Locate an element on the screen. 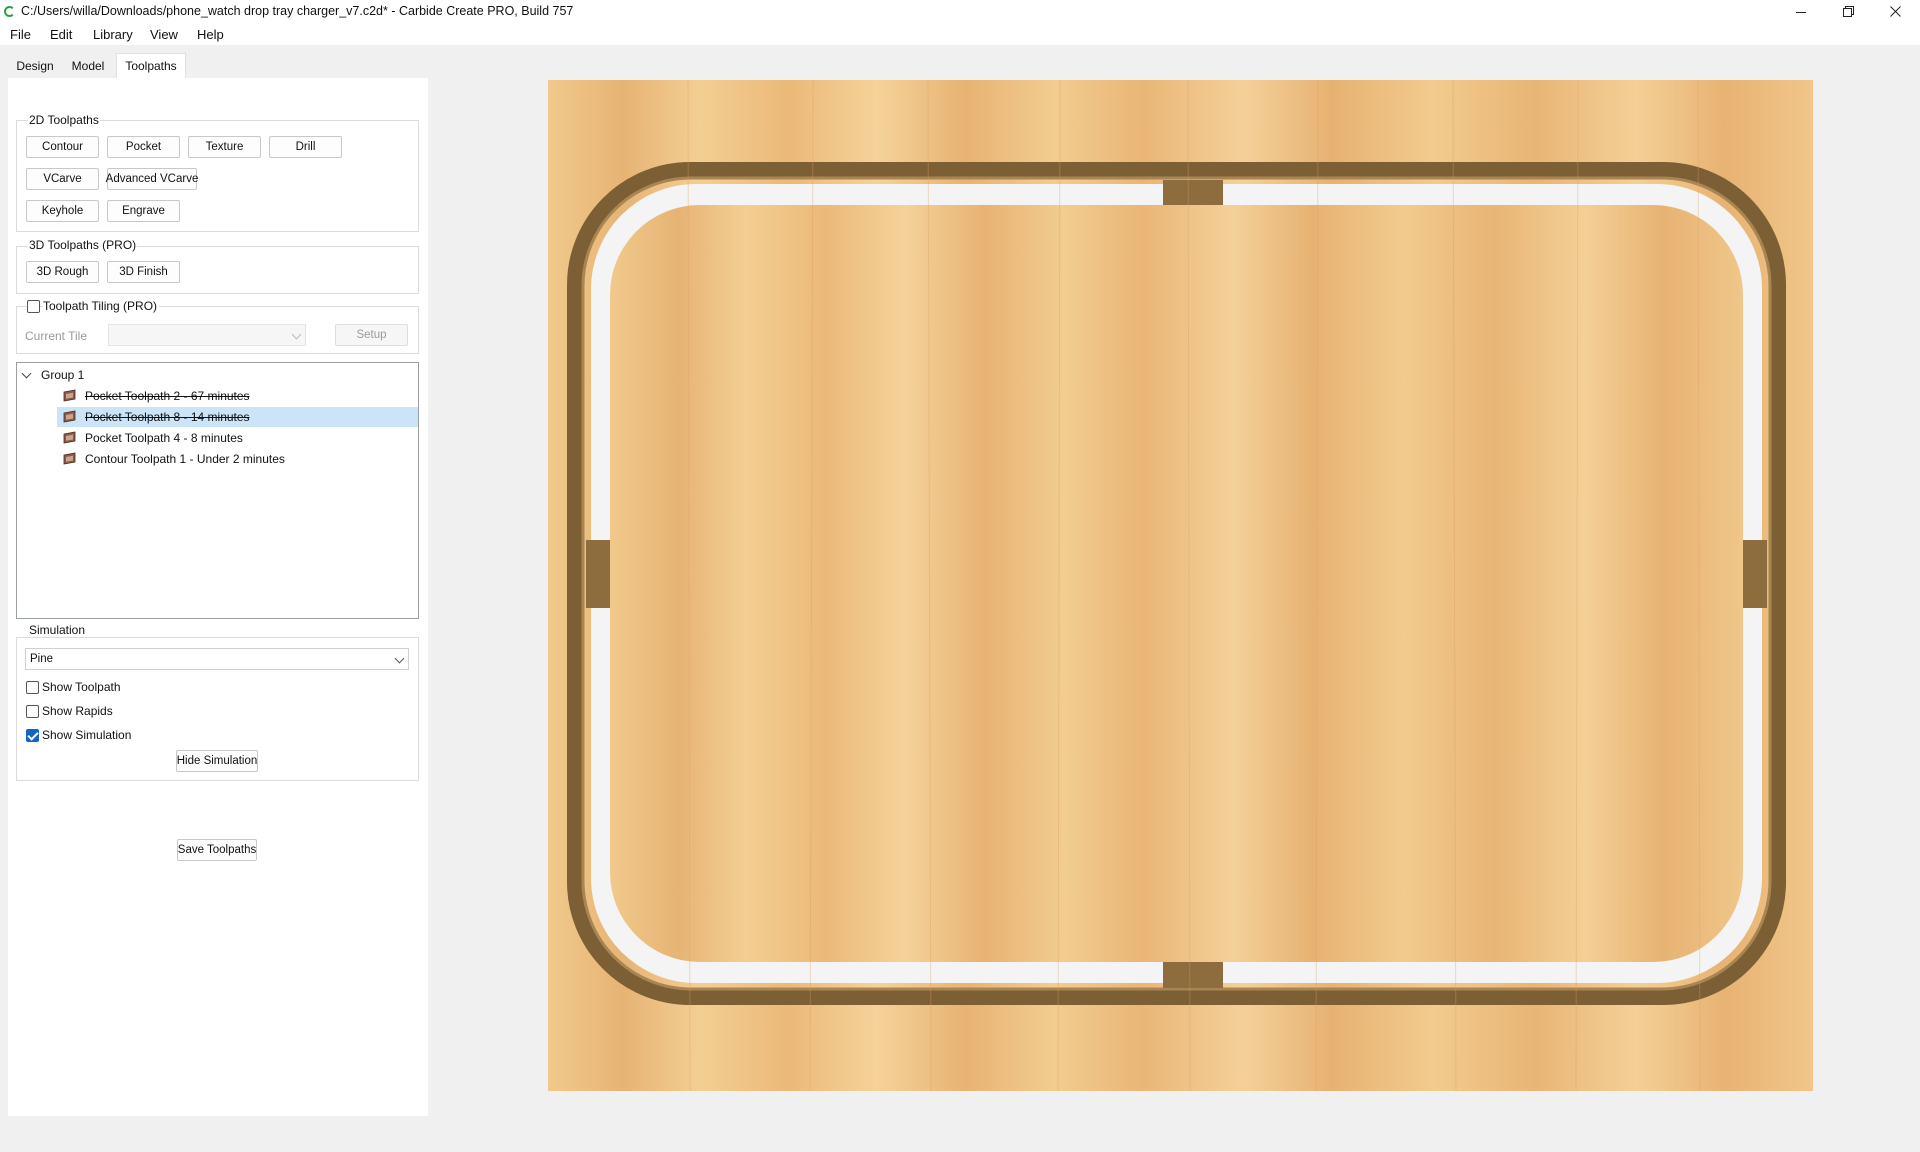 The image size is (1920, 1152). material-select: Pine is located at coordinates (217, 659).